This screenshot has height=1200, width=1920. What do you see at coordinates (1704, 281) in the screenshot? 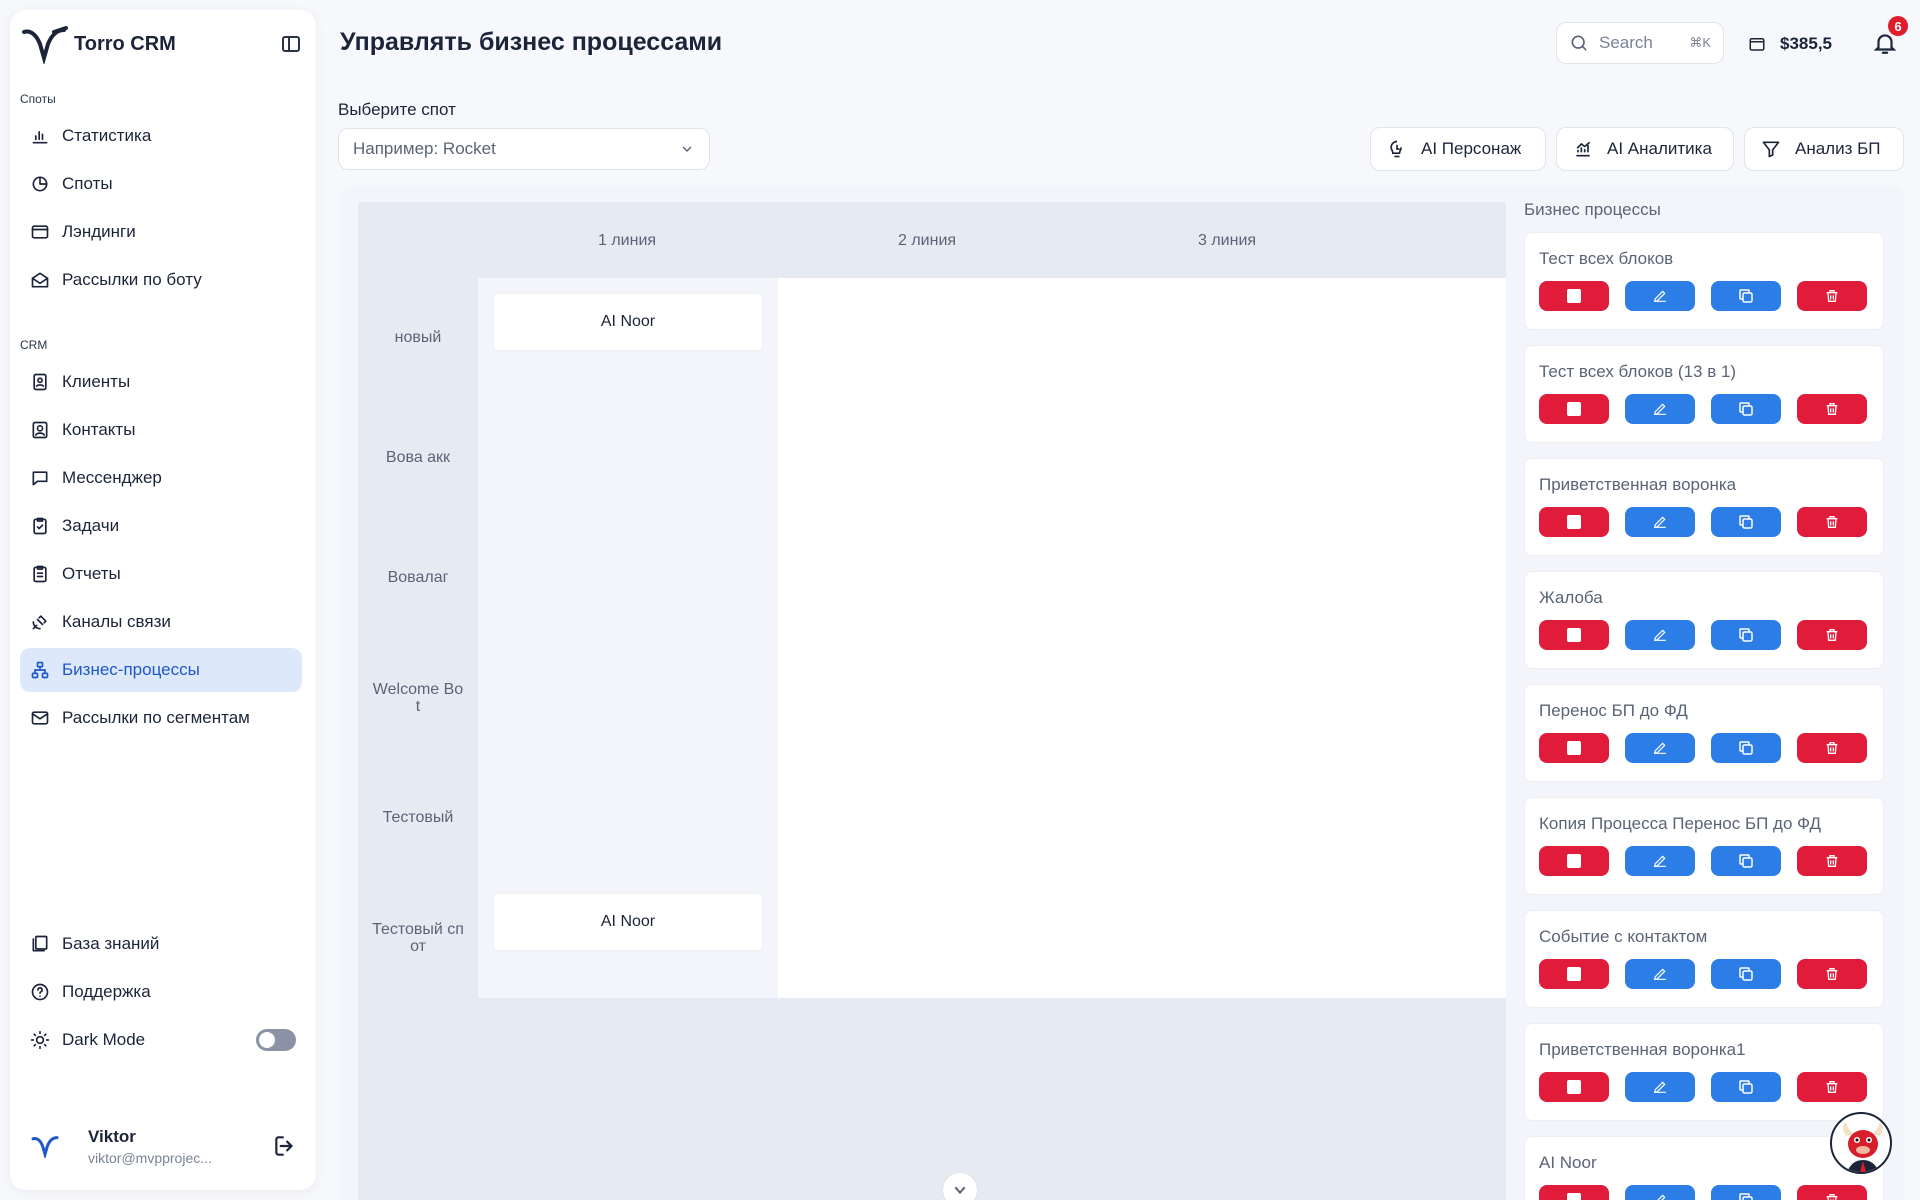
I see `process-card: Тест всех блоков` at bounding box center [1704, 281].